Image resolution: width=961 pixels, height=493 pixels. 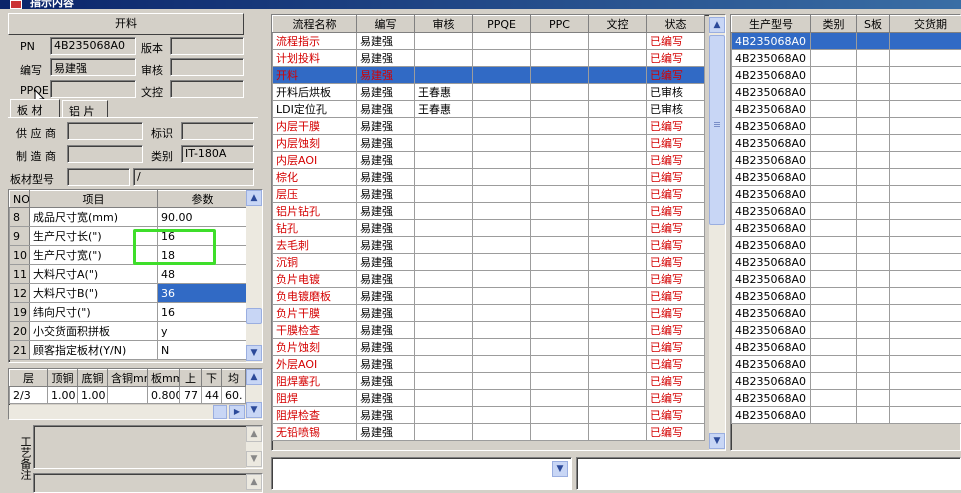 I want to click on prod-col-header: 交货期, so click(x=925, y=24).